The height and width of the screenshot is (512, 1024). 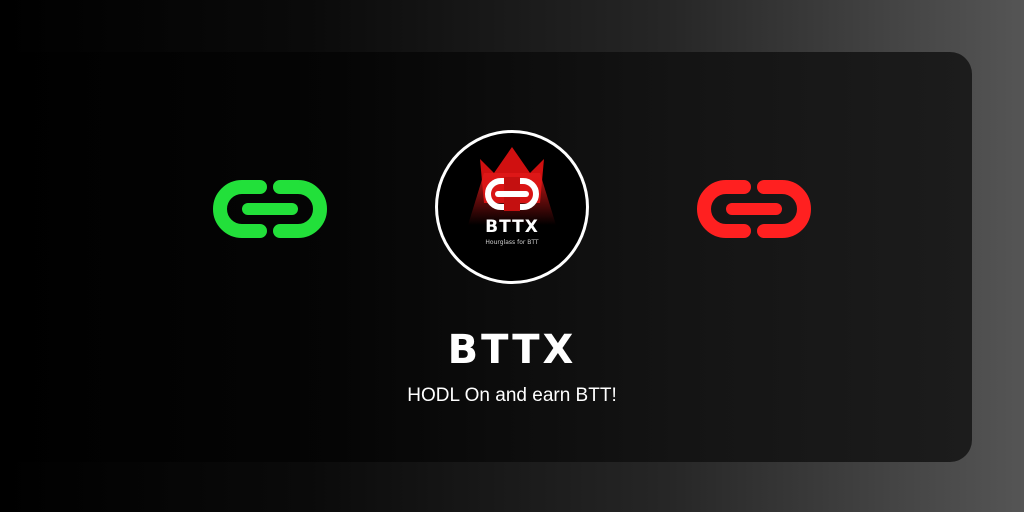 What do you see at coordinates (512, 186) in the screenshot?
I see `crown-icon` at bounding box center [512, 186].